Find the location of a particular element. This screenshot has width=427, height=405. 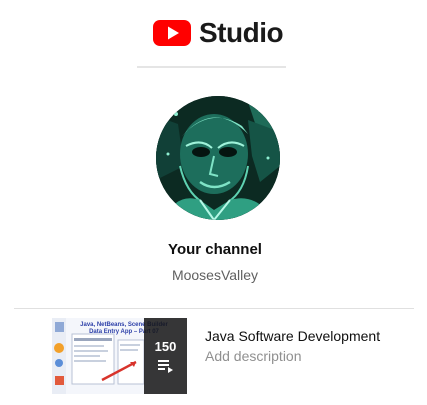

channel-avatar is located at coordinates (218, 158).